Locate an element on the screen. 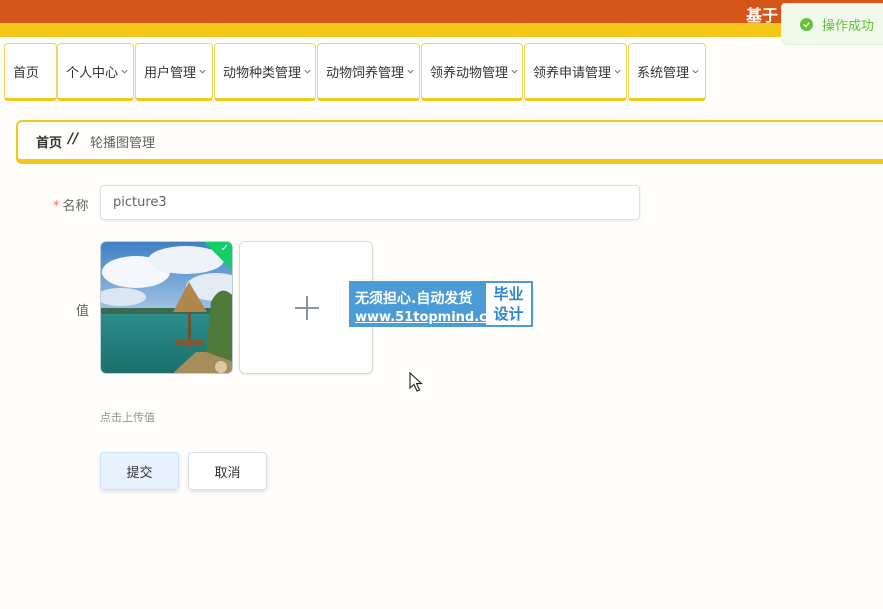 This screenshot has width=883, height=609. value-field-label: 值 is located at coordinates (83, 311).